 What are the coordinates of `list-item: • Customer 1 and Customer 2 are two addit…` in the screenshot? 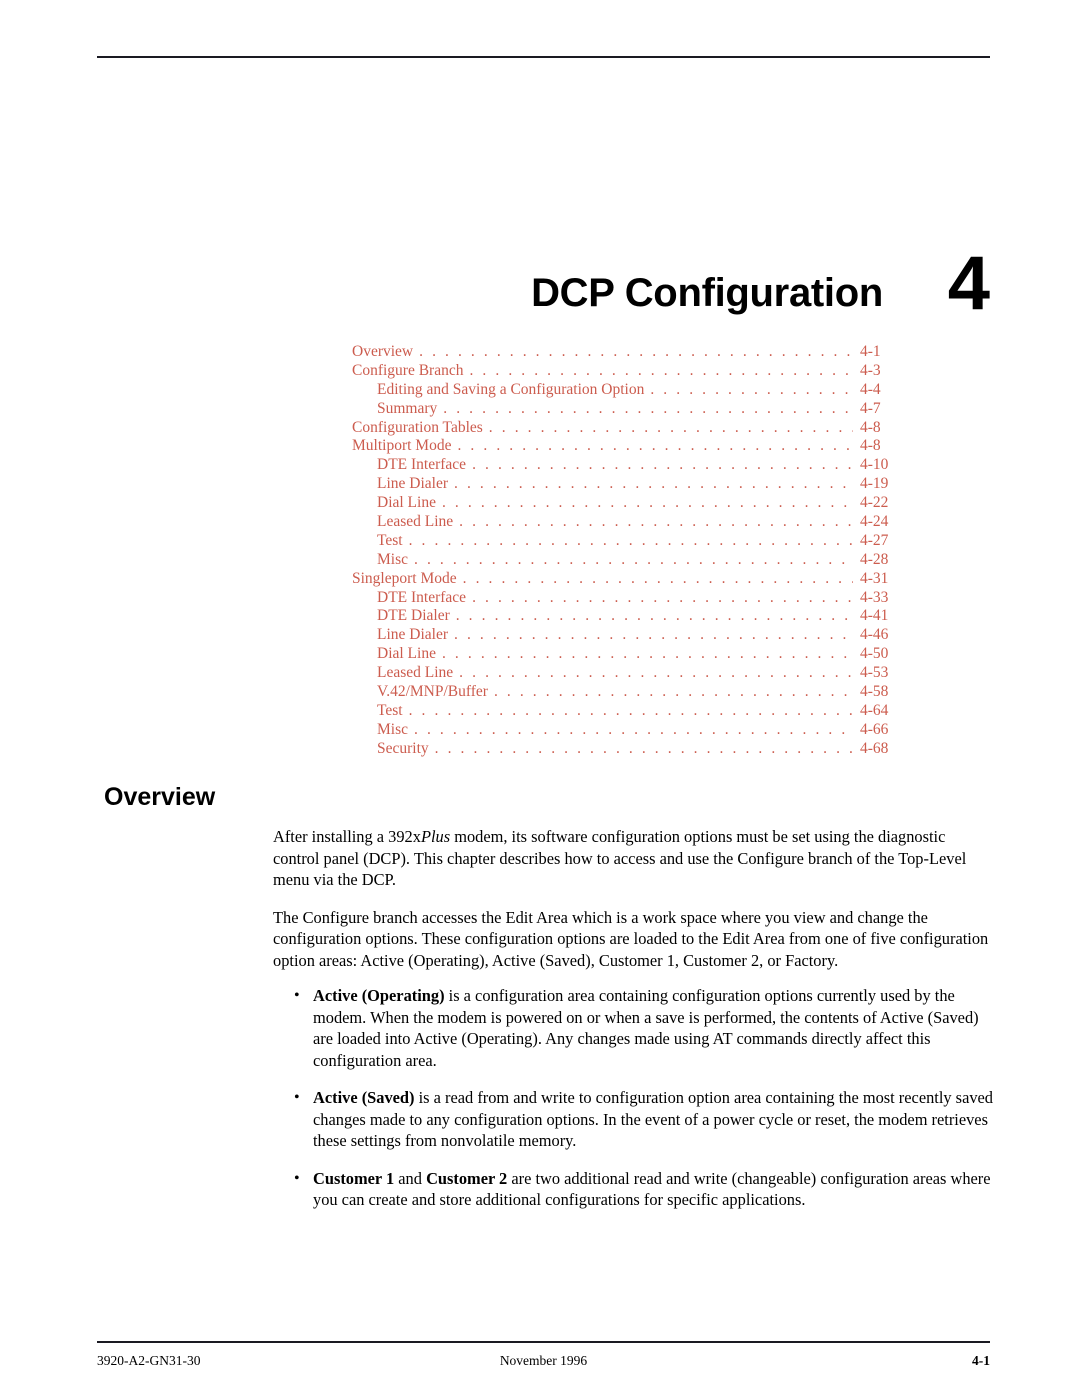 It's located at (633, 1189).